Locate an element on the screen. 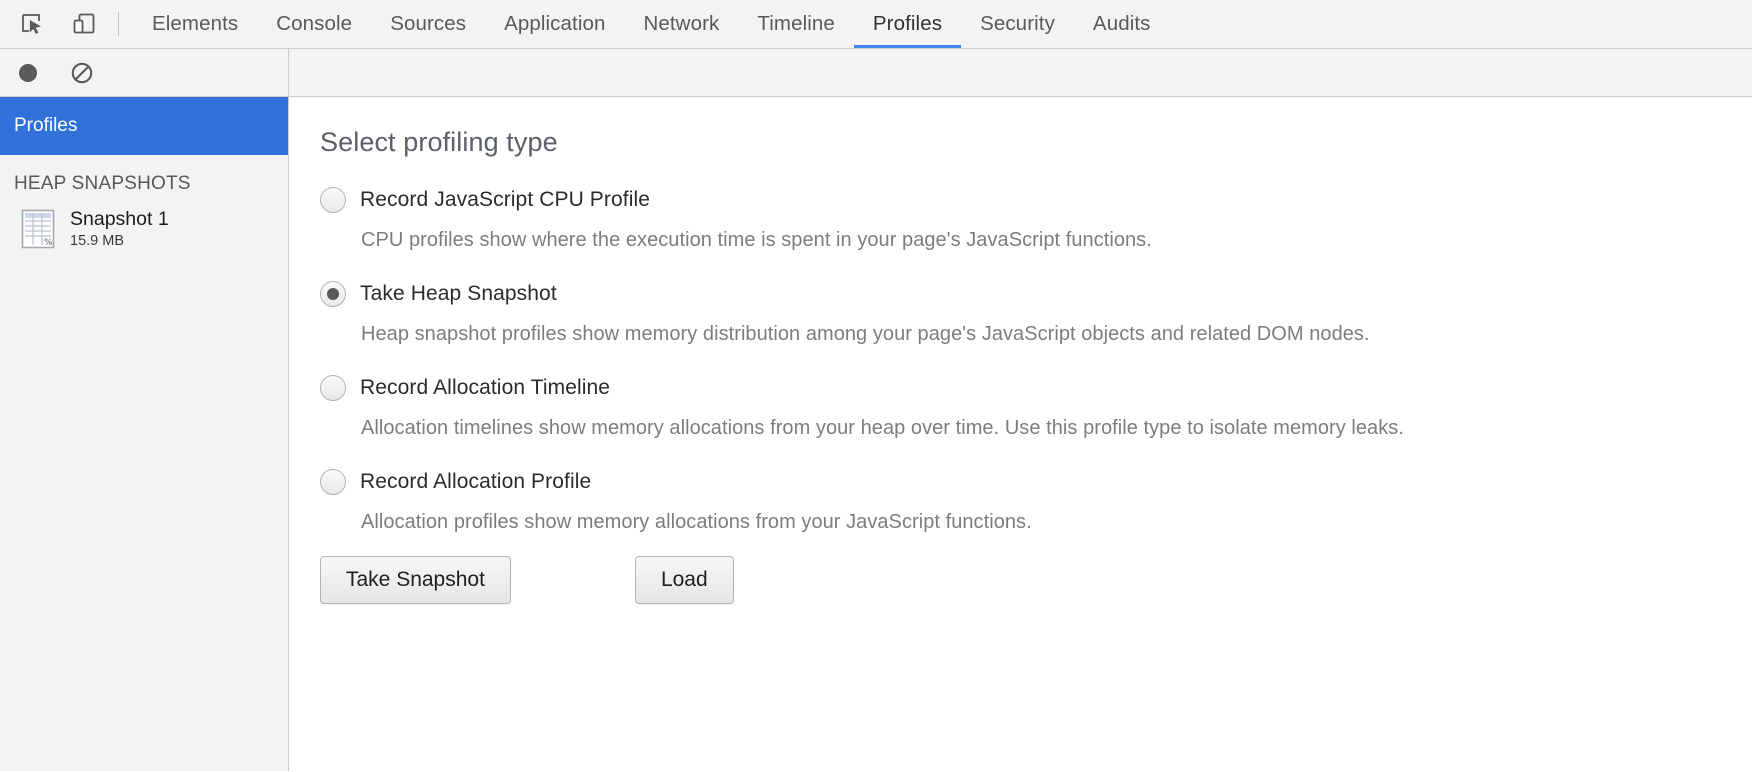  tab-label: Console is located at coordinates (314, 23).